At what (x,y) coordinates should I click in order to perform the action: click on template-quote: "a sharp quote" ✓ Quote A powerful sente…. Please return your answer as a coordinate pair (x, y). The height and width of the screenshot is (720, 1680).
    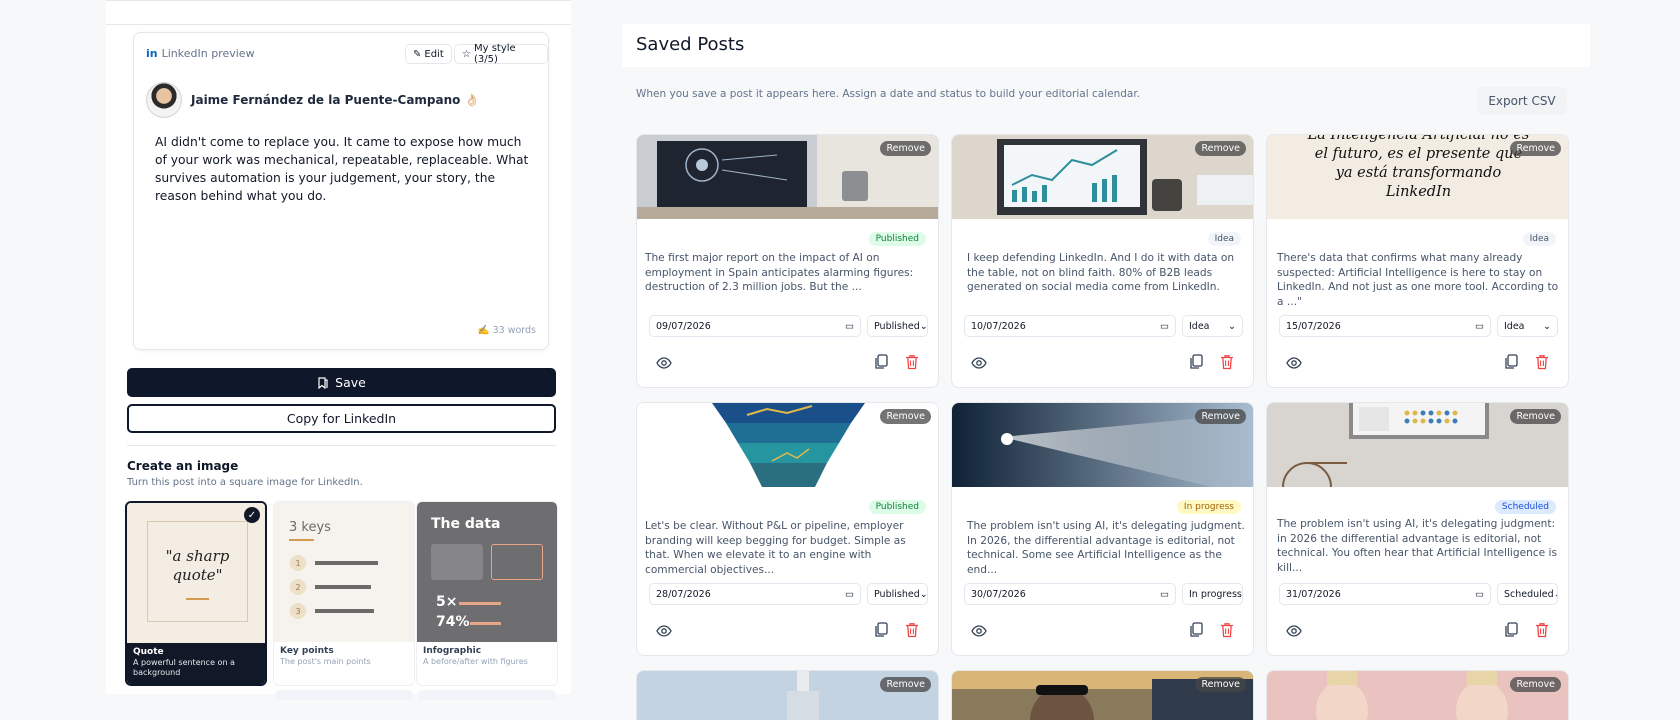
    Looking at the image, I should click on (196, 593).